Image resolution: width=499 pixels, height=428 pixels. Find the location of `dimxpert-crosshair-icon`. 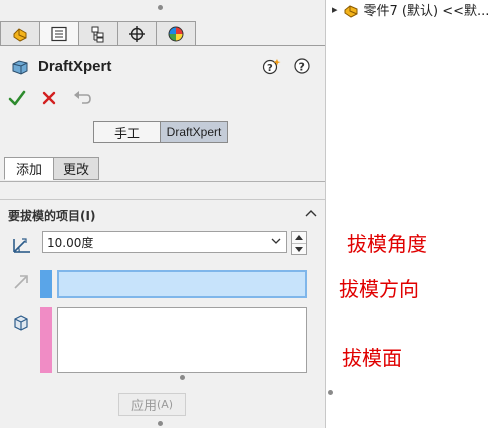

dimxpert-crosshair-icon is located at coordinates (137, 33).